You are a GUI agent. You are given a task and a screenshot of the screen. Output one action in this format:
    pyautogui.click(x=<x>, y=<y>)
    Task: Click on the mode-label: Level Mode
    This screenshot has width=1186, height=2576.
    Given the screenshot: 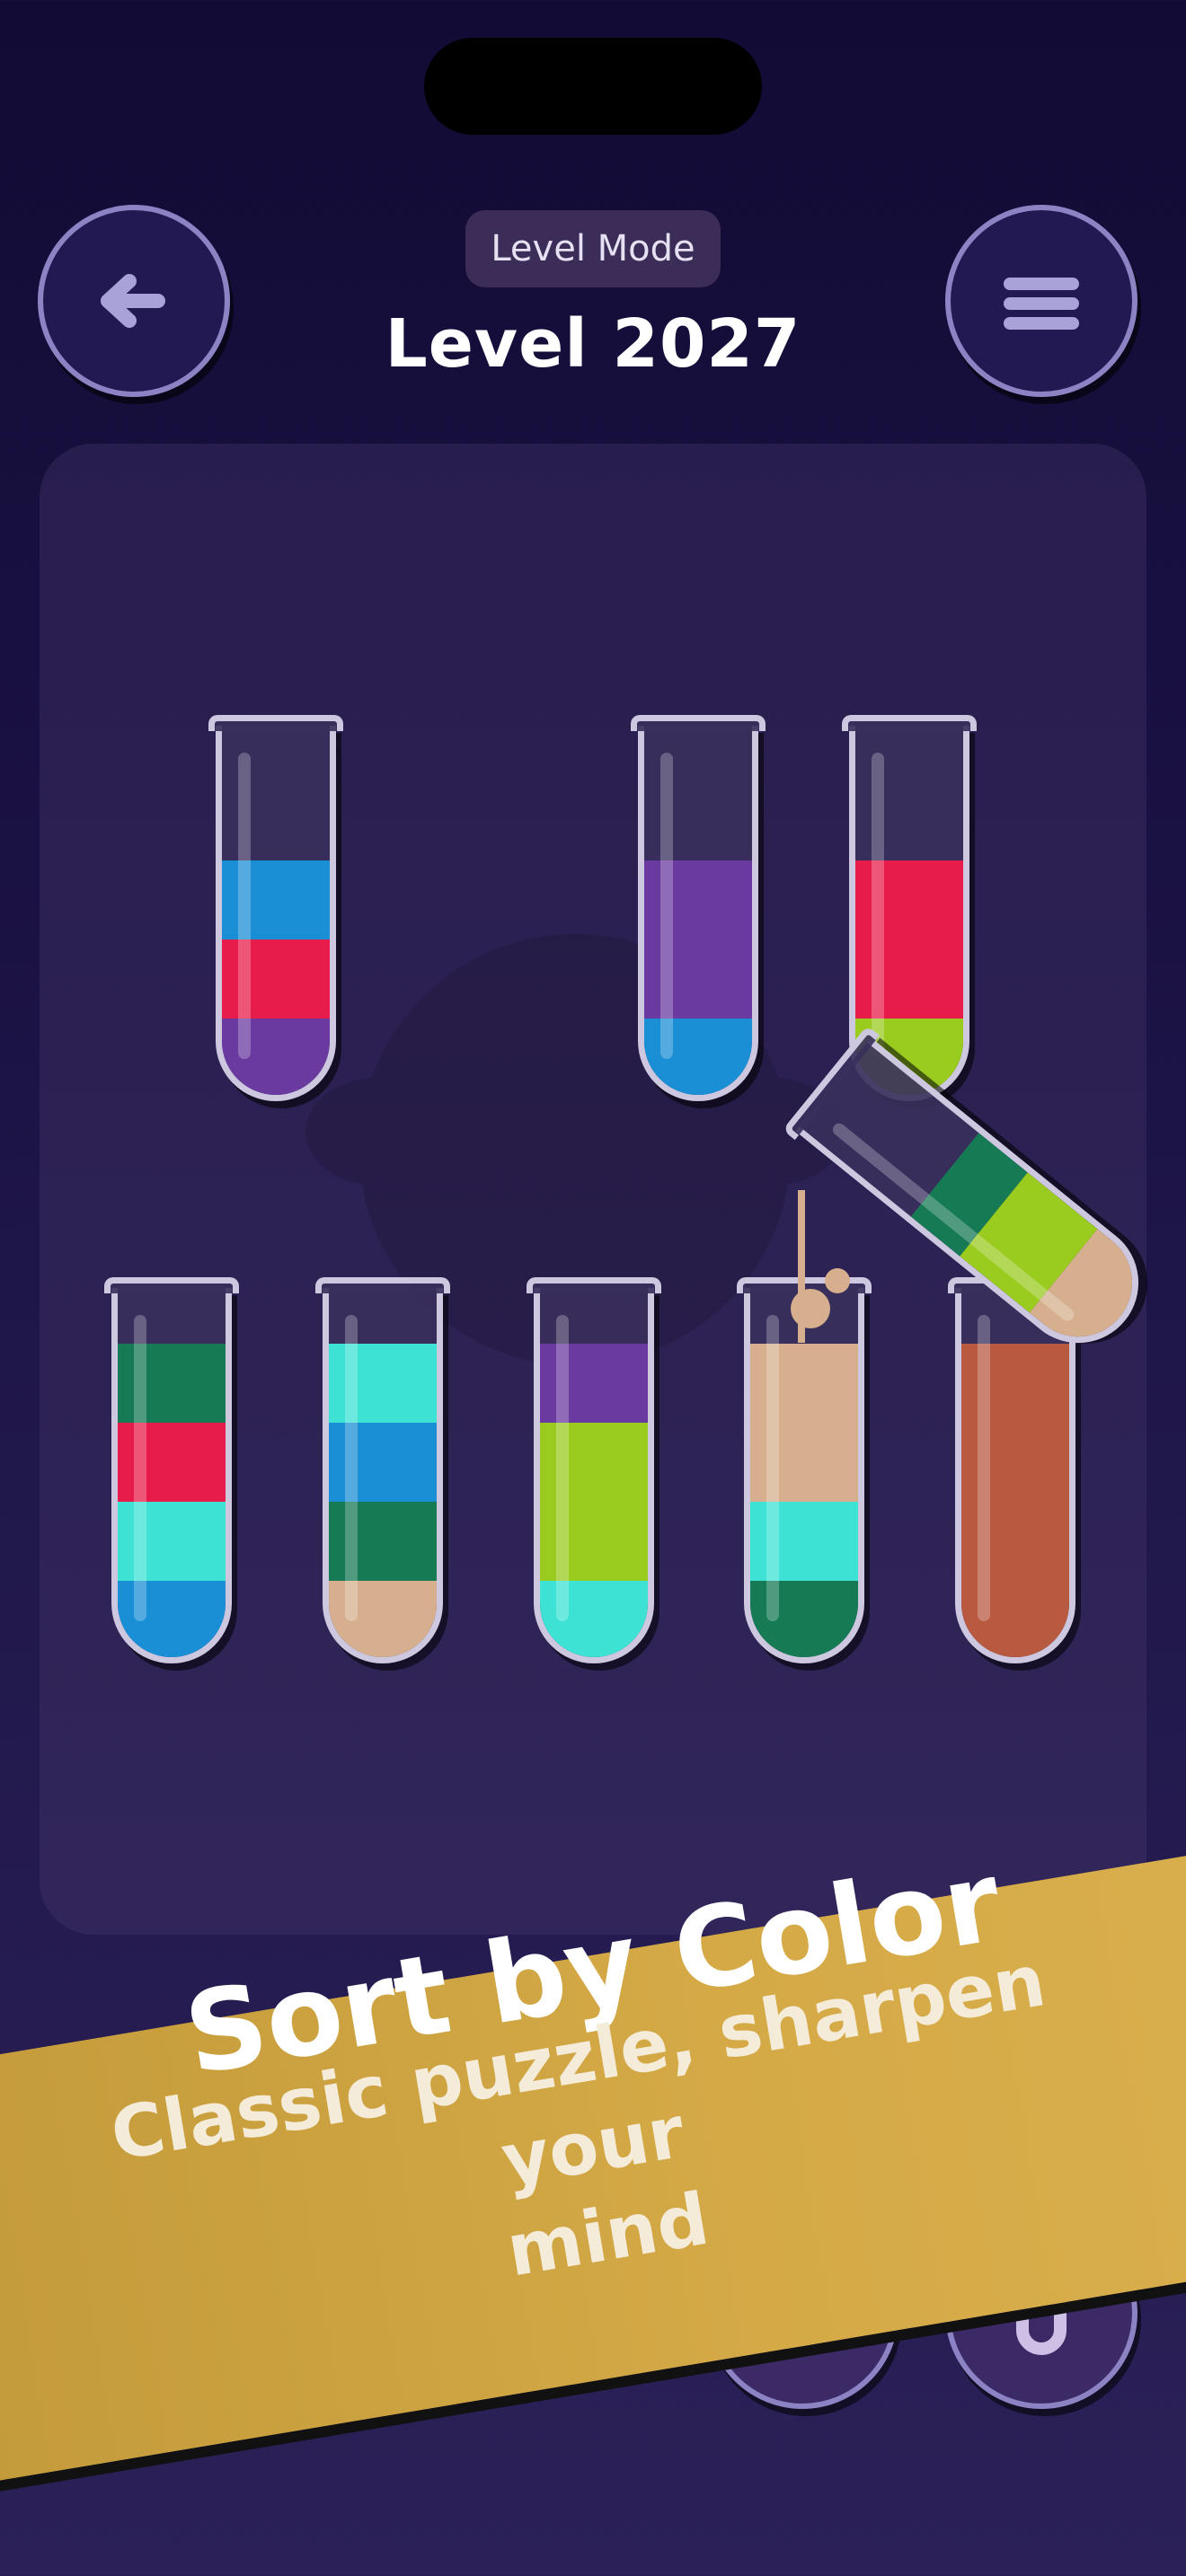 What is the action you would take?
    pyautogui.click(x=593, y=248)
    